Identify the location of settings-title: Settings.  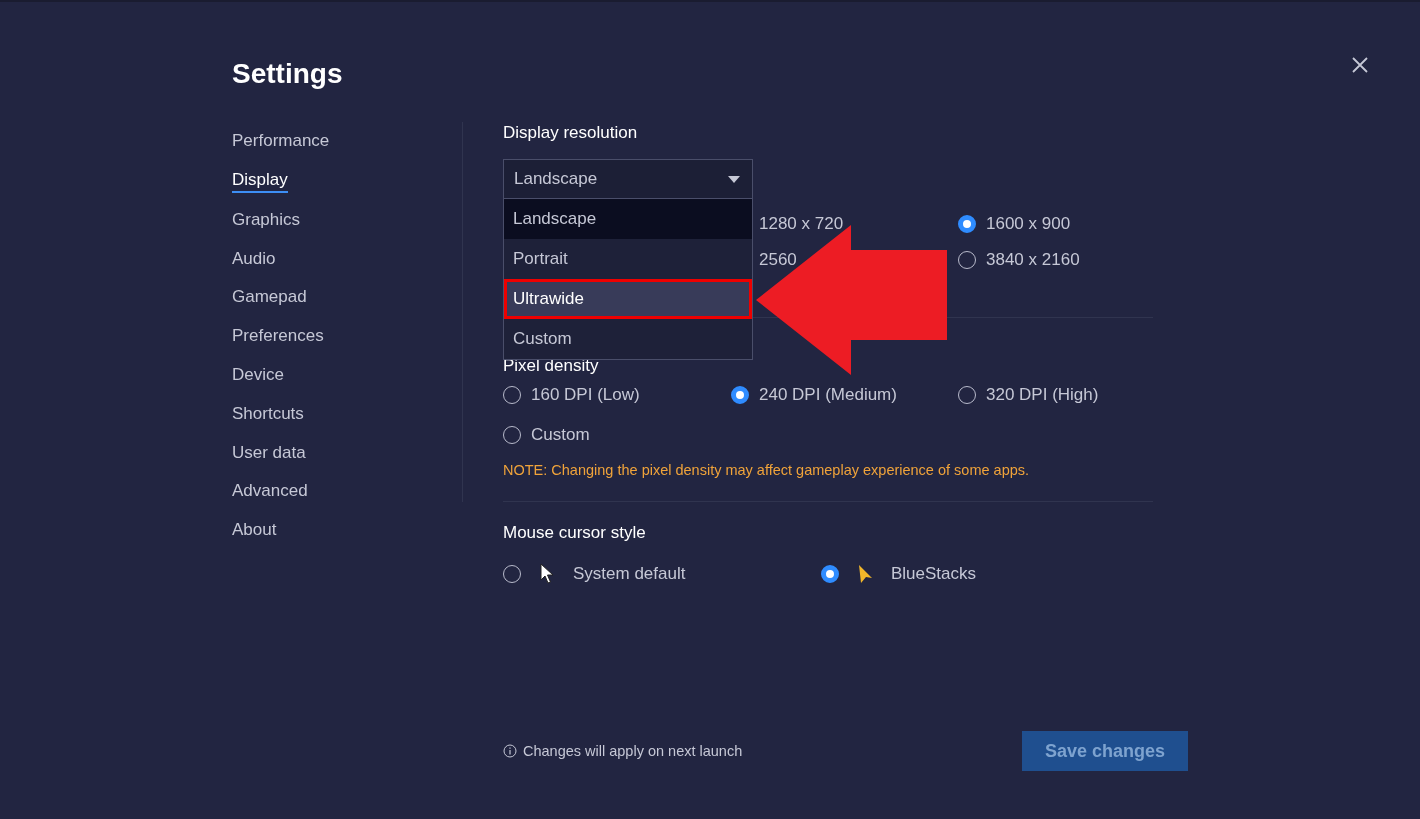
(287, 74).